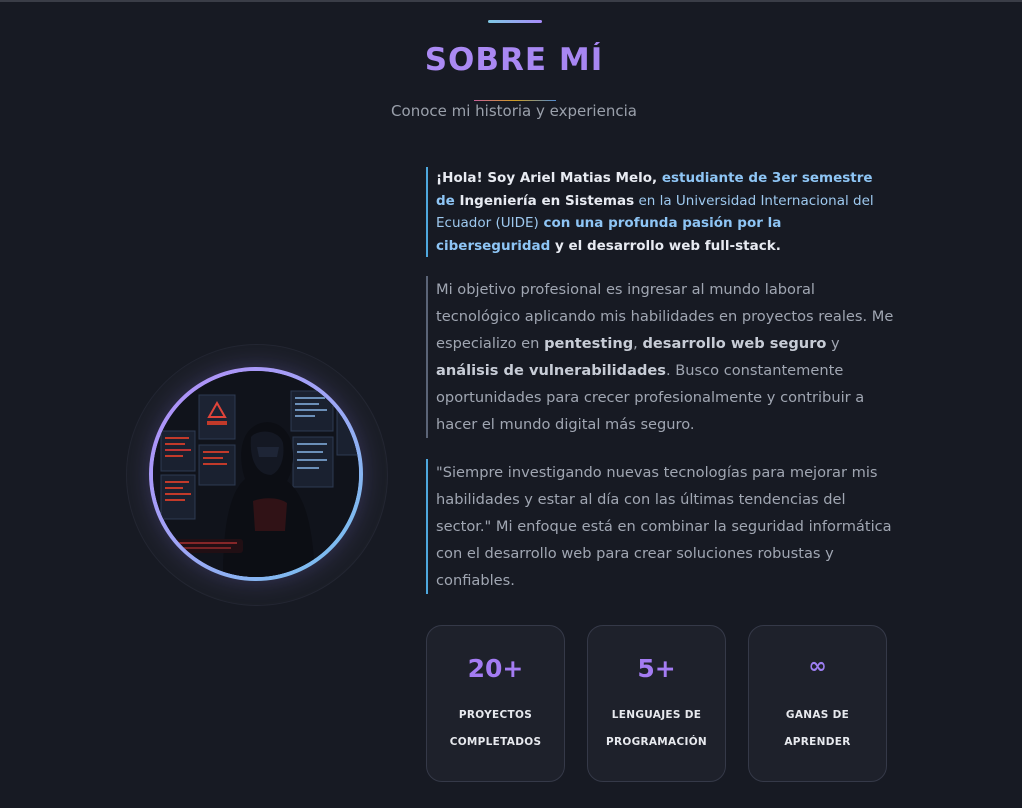 This screenshot has width=1022, height=808. Describe the element at coordinates (495, 668) in the screenshot. I see `stat-value: 20+` at that location.